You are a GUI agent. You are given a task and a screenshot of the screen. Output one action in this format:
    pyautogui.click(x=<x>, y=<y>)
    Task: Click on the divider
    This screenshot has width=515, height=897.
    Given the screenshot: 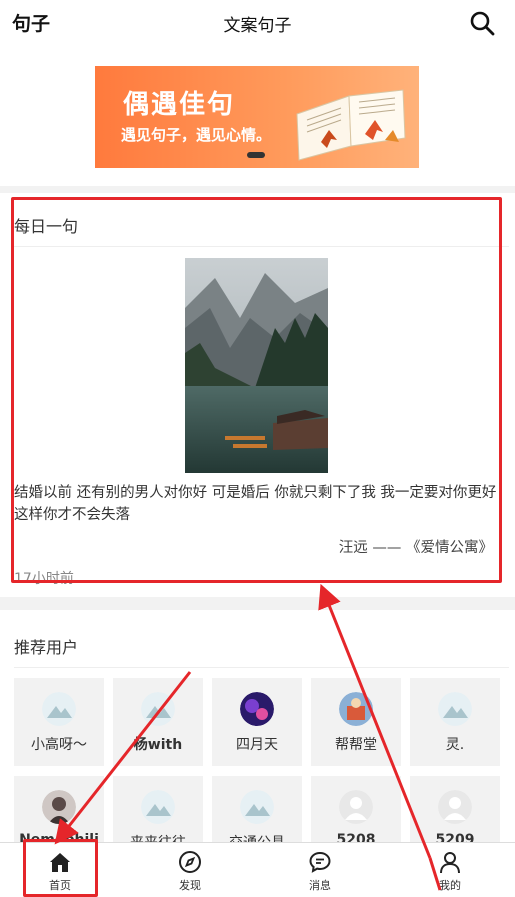 What is the action you would take?
    pyautogui.click(x=261, y=667)
    